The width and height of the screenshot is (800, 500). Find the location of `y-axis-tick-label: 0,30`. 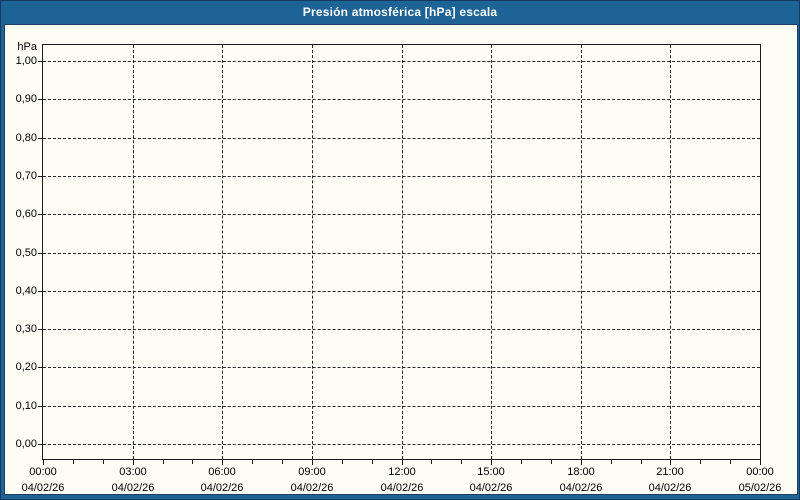

y-axis-tick-label: 0,30 is located at coordinates (26, 329).